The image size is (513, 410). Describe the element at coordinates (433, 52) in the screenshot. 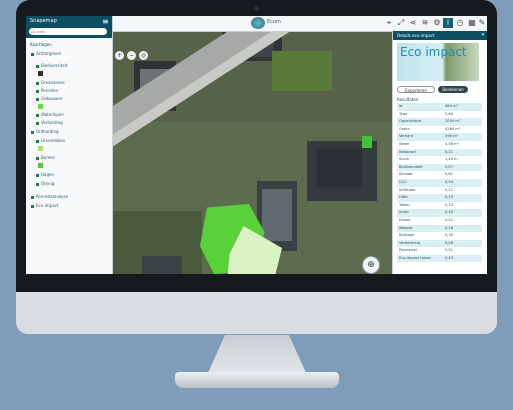

I see `banner-text: Eco impact` at that location.